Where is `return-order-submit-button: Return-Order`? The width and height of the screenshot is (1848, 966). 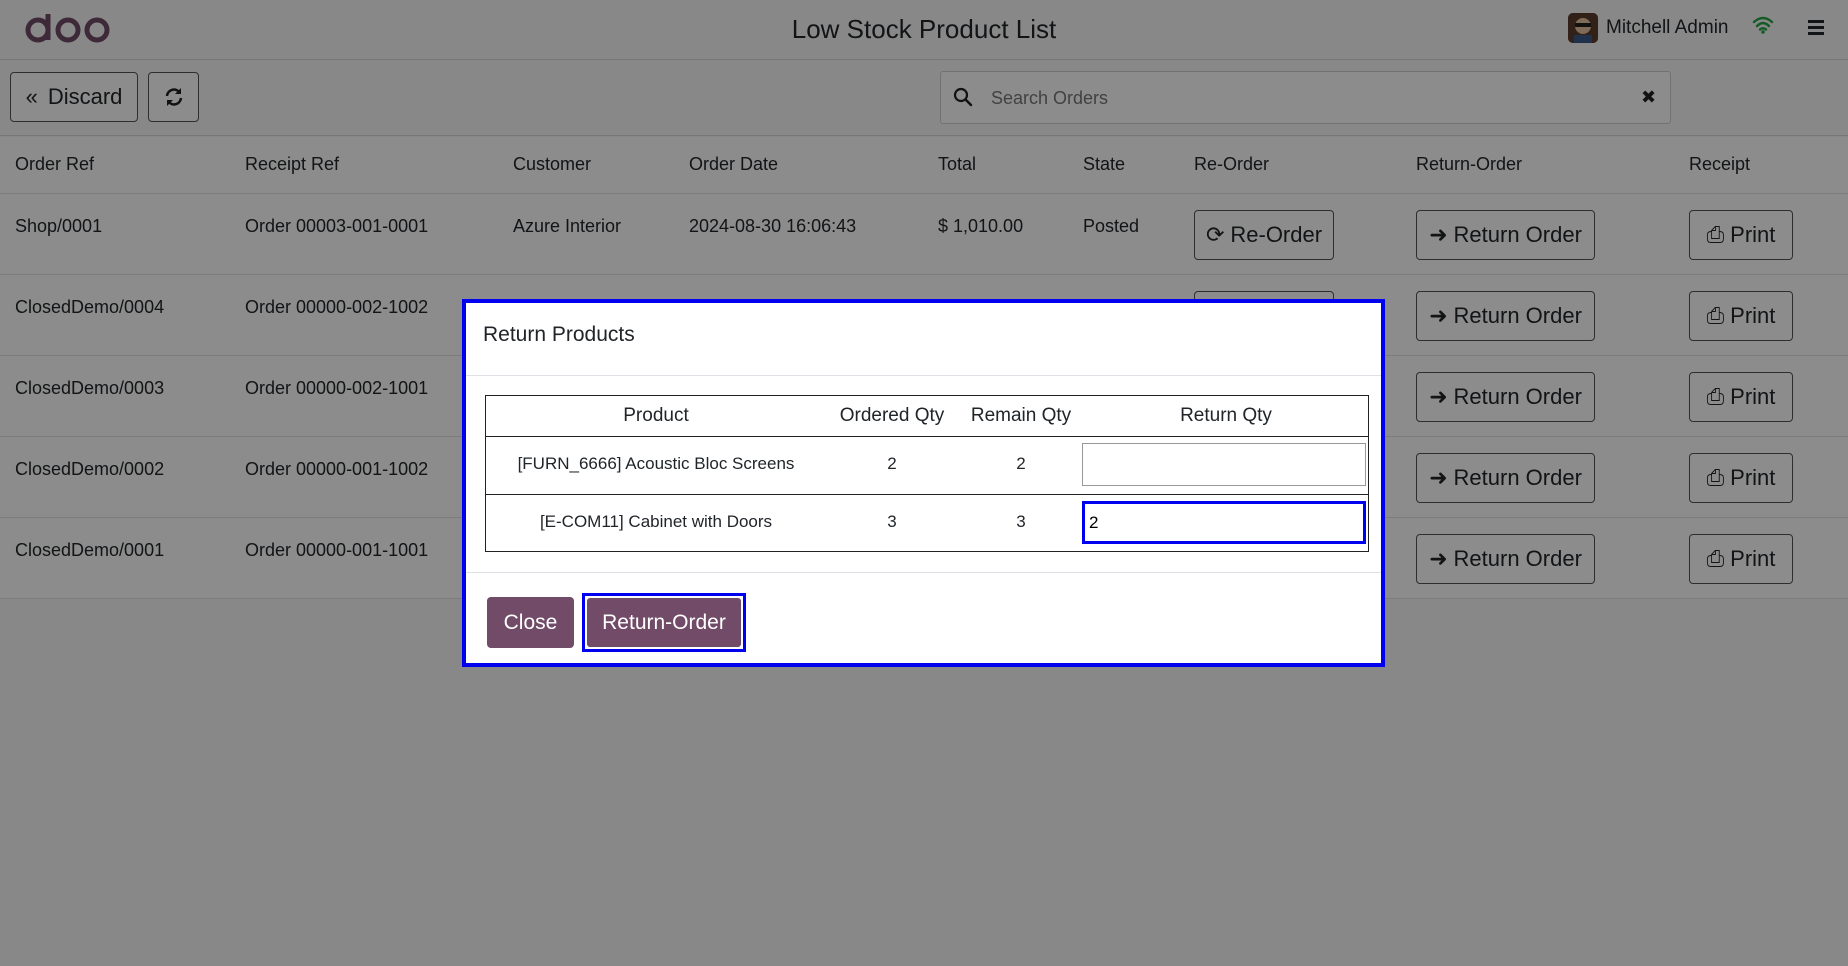
return-order-submit-button: Return-Order is located at coordinates (664, 622).